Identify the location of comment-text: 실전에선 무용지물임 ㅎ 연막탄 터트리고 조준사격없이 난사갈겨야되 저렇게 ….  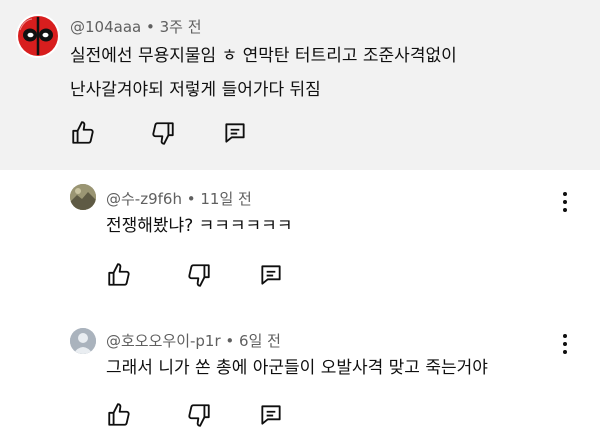
(263, 73).